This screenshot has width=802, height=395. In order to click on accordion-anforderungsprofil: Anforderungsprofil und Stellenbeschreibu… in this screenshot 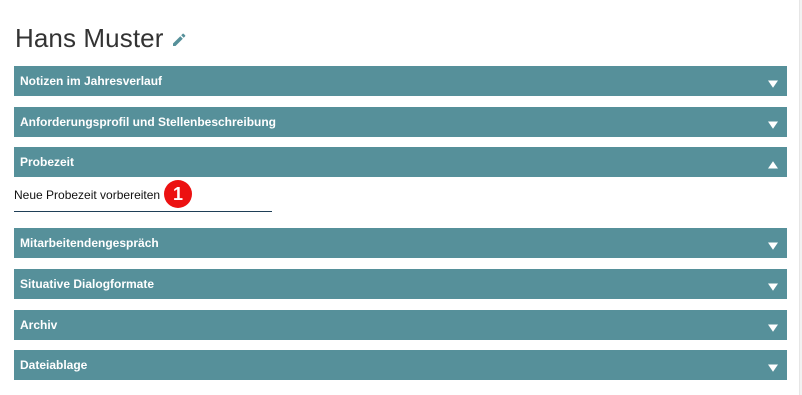, I will do `click(400, 122)`.